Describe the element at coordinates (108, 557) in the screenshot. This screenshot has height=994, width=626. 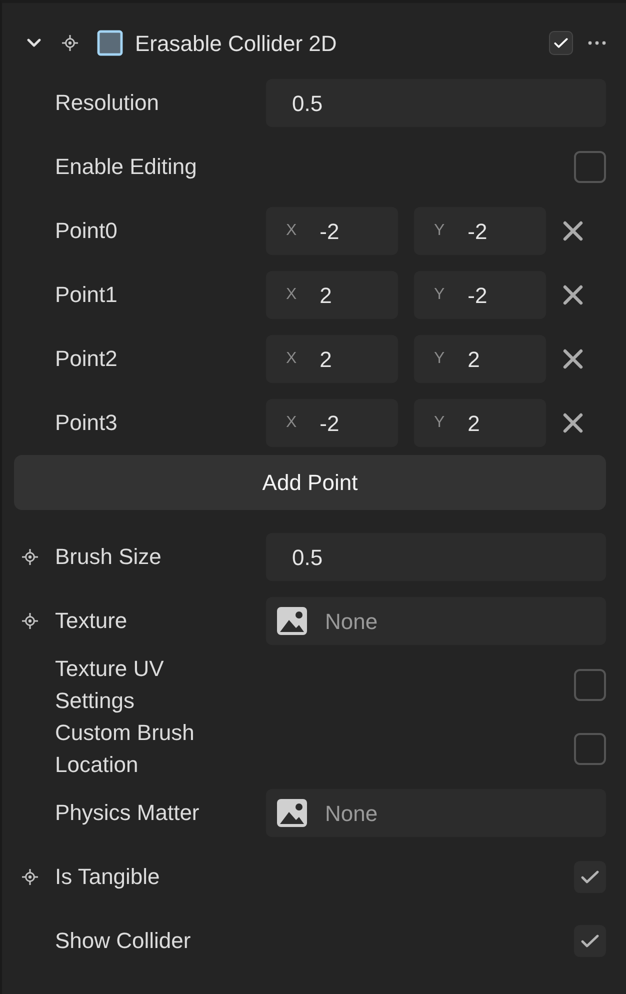
I see `property-label: Brush Size` at that location.